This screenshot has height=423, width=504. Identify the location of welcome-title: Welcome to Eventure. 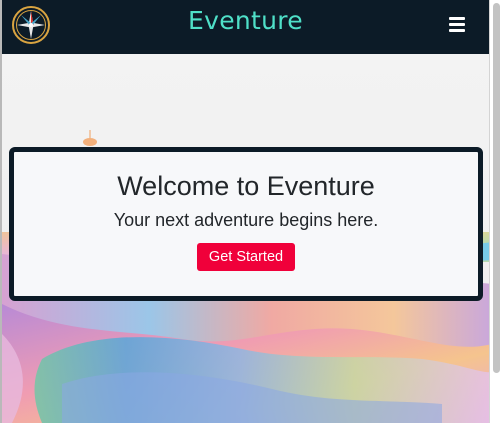
(246, 186).